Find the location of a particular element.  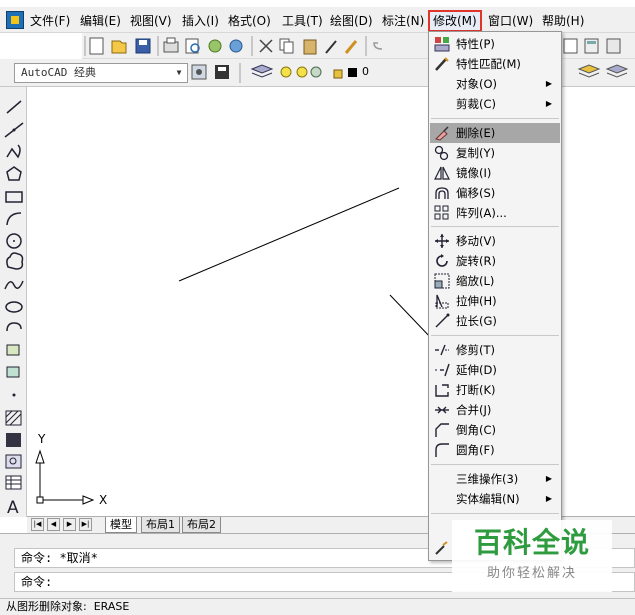

menu-edit: 编辑(E) is located at coordinates (100, 21).